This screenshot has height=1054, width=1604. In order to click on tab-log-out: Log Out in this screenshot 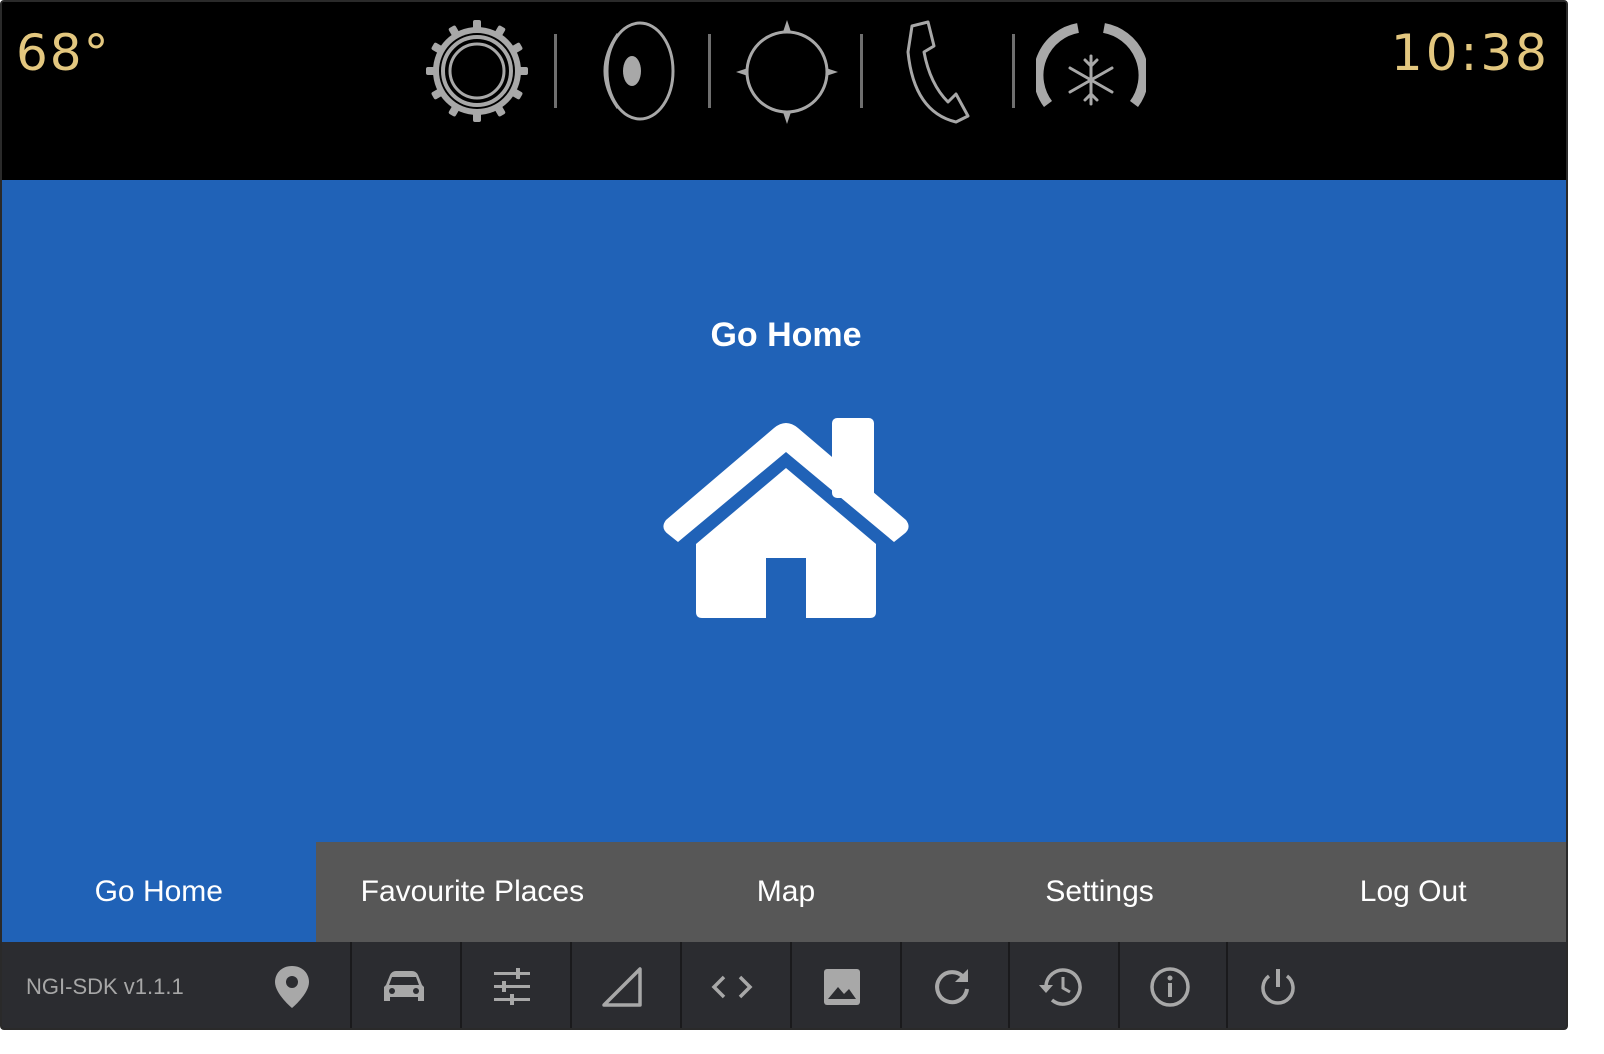, I will do `click(1411, 892)`.